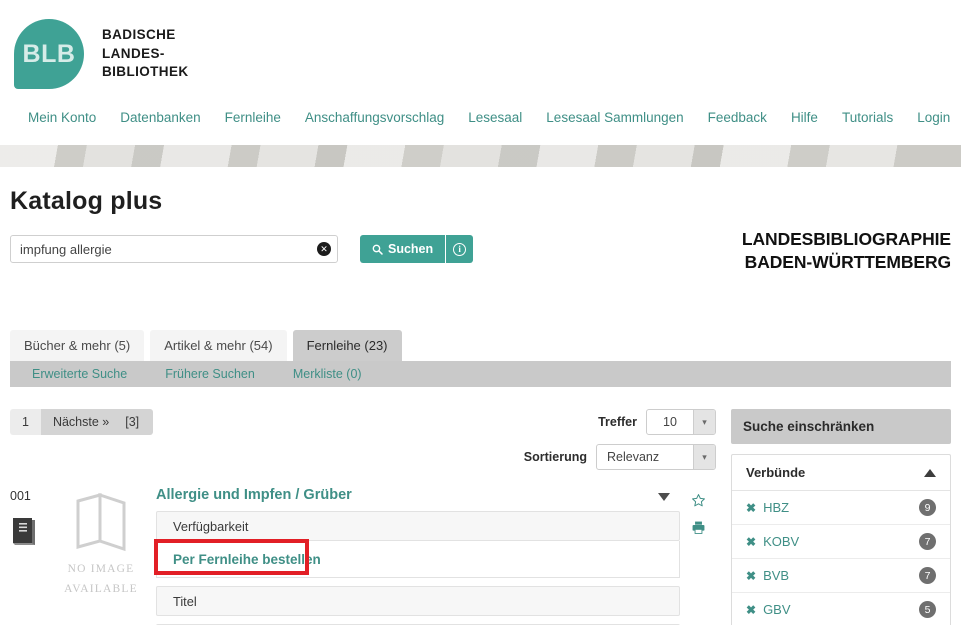  Describe the element at coordinates (101, 579) in the screenshot. I see `no-image-text: NO IMAGE AVAILABLE` at that location.